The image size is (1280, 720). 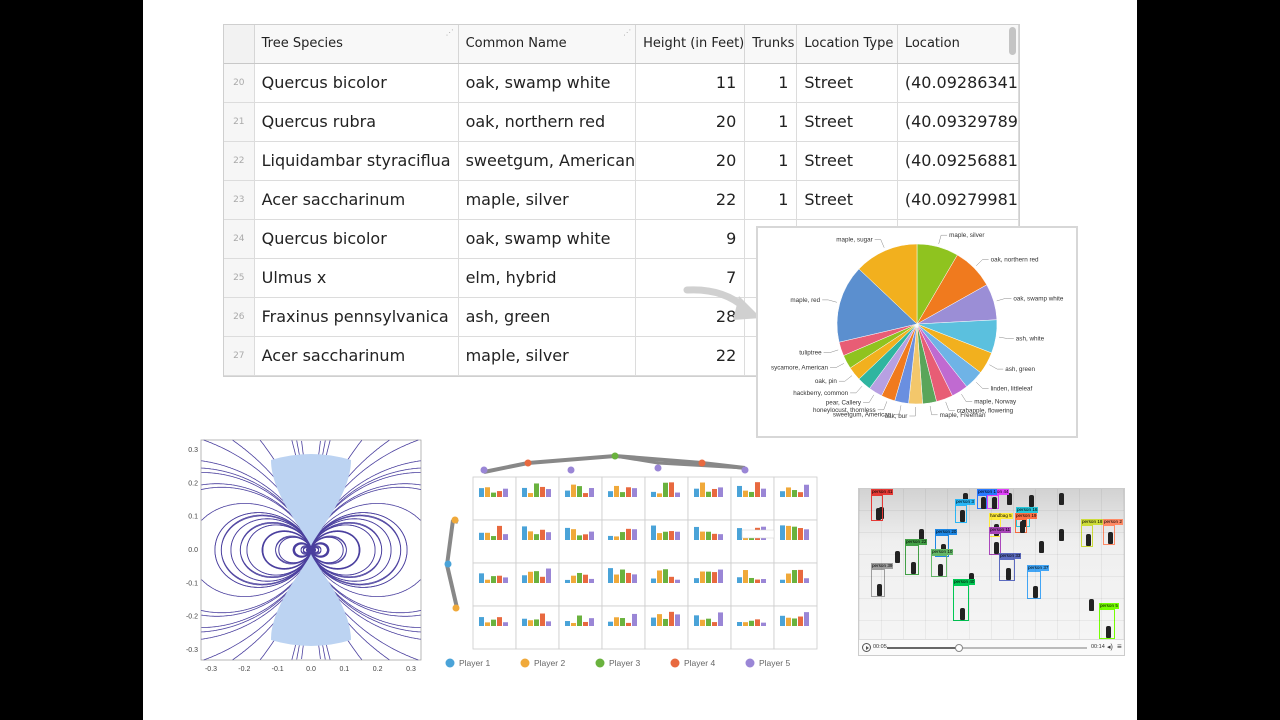 What do you see at coordinates (356, 122) in the screenshot?
I see `cell-tree-species: Quercus rubra` at bounding box center [356, 122].